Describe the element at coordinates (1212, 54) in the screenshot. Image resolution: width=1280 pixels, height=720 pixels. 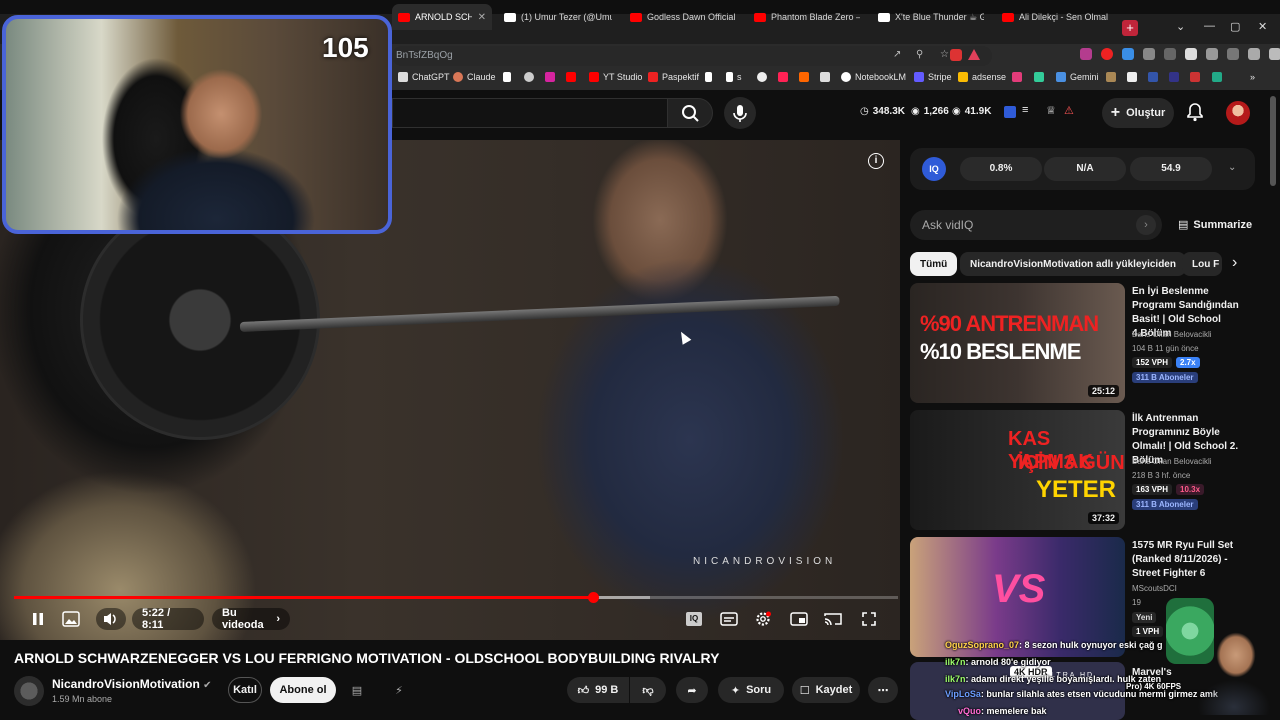
I see `extension-7-icon` at that location.